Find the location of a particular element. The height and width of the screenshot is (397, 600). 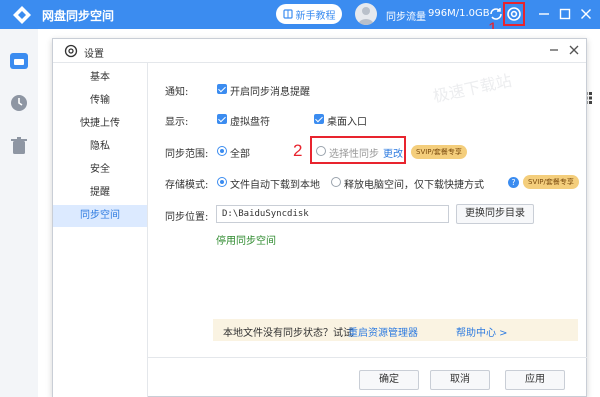

help-center-link: 帮助中心 > is located at coordinates (482, 331).